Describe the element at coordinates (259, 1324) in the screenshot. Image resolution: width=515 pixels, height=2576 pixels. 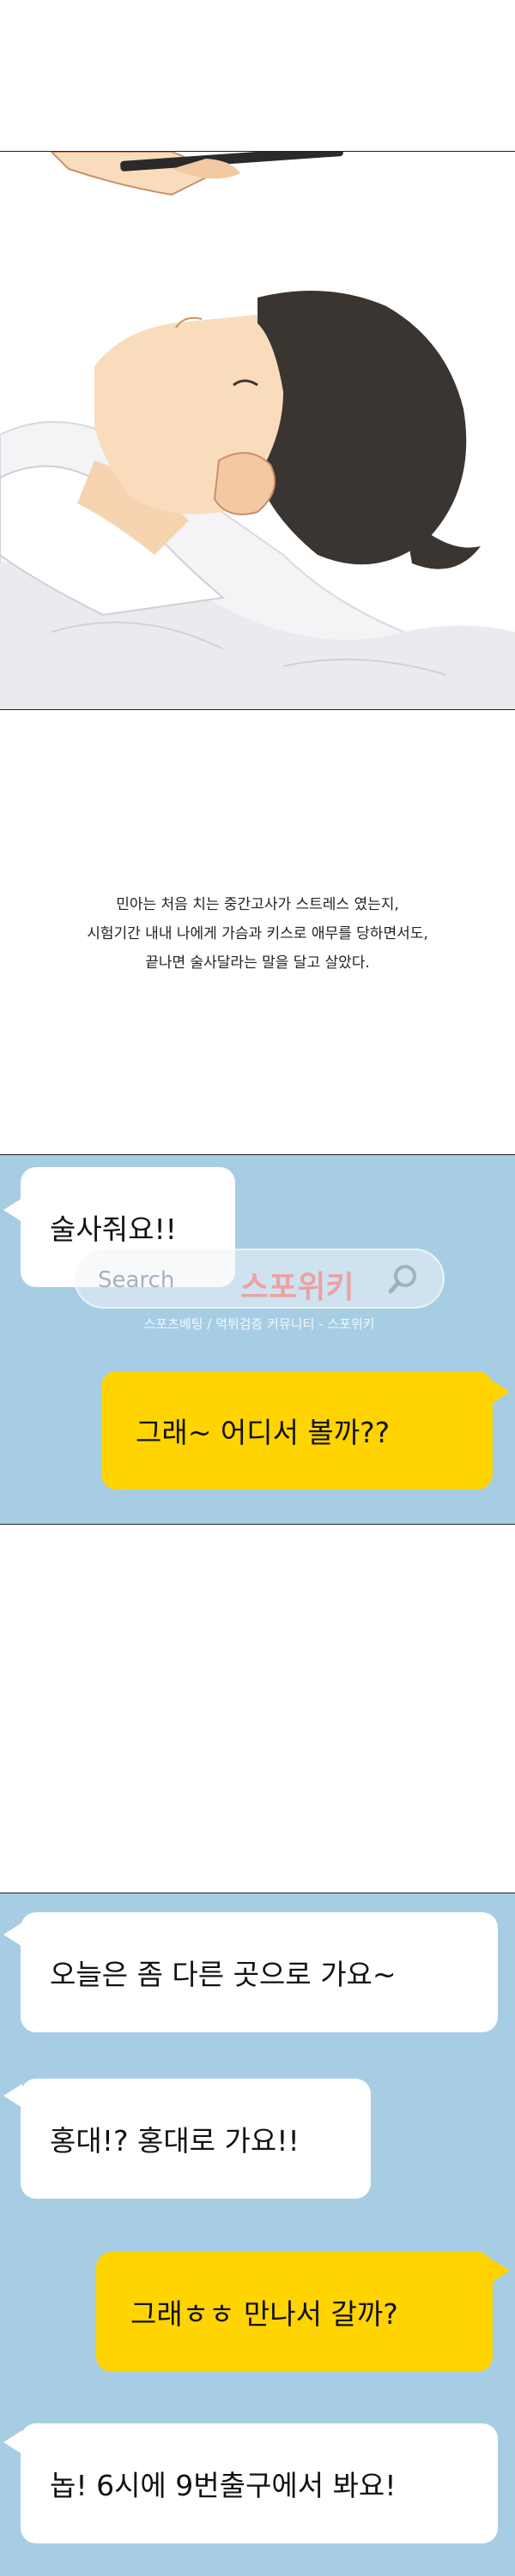
I see `watermark-subtitle: 스포츠베팅 / 먹튀검증 커뮤니티 - 스포위키` at that location.